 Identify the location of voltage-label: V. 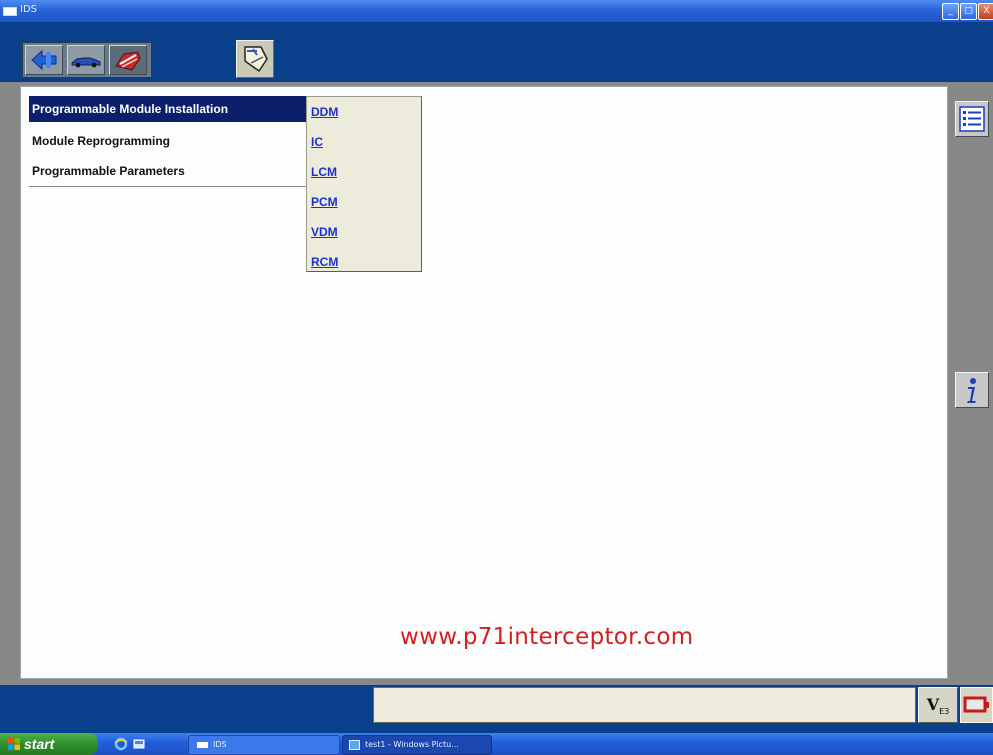
(933, 704).